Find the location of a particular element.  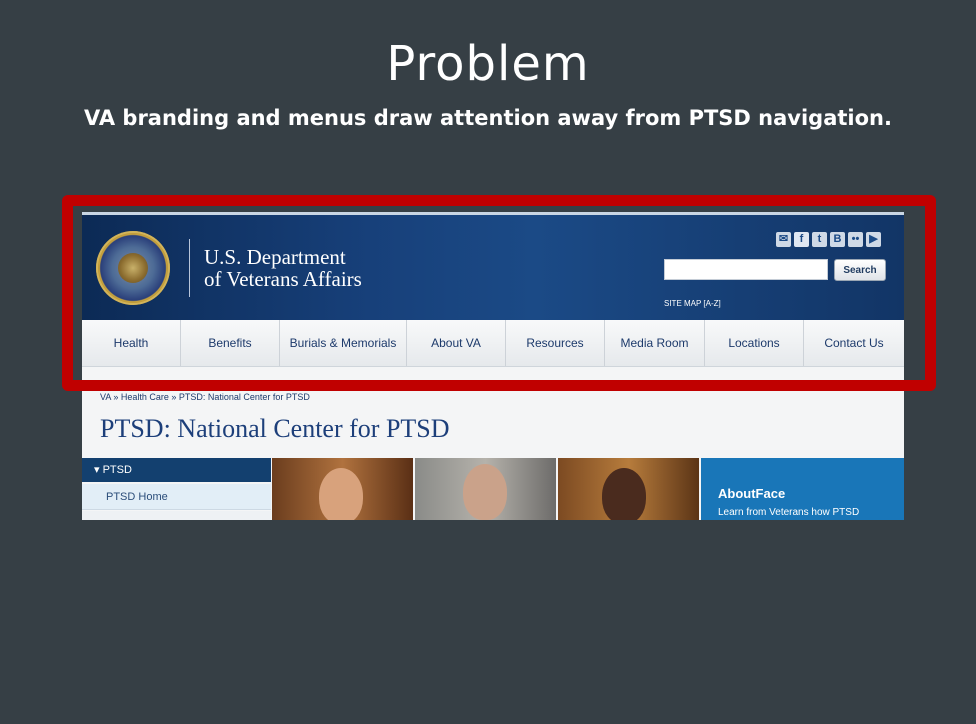

left-nav-item-ptsd-home: PTSD Home is located at coordinates (176, 497).